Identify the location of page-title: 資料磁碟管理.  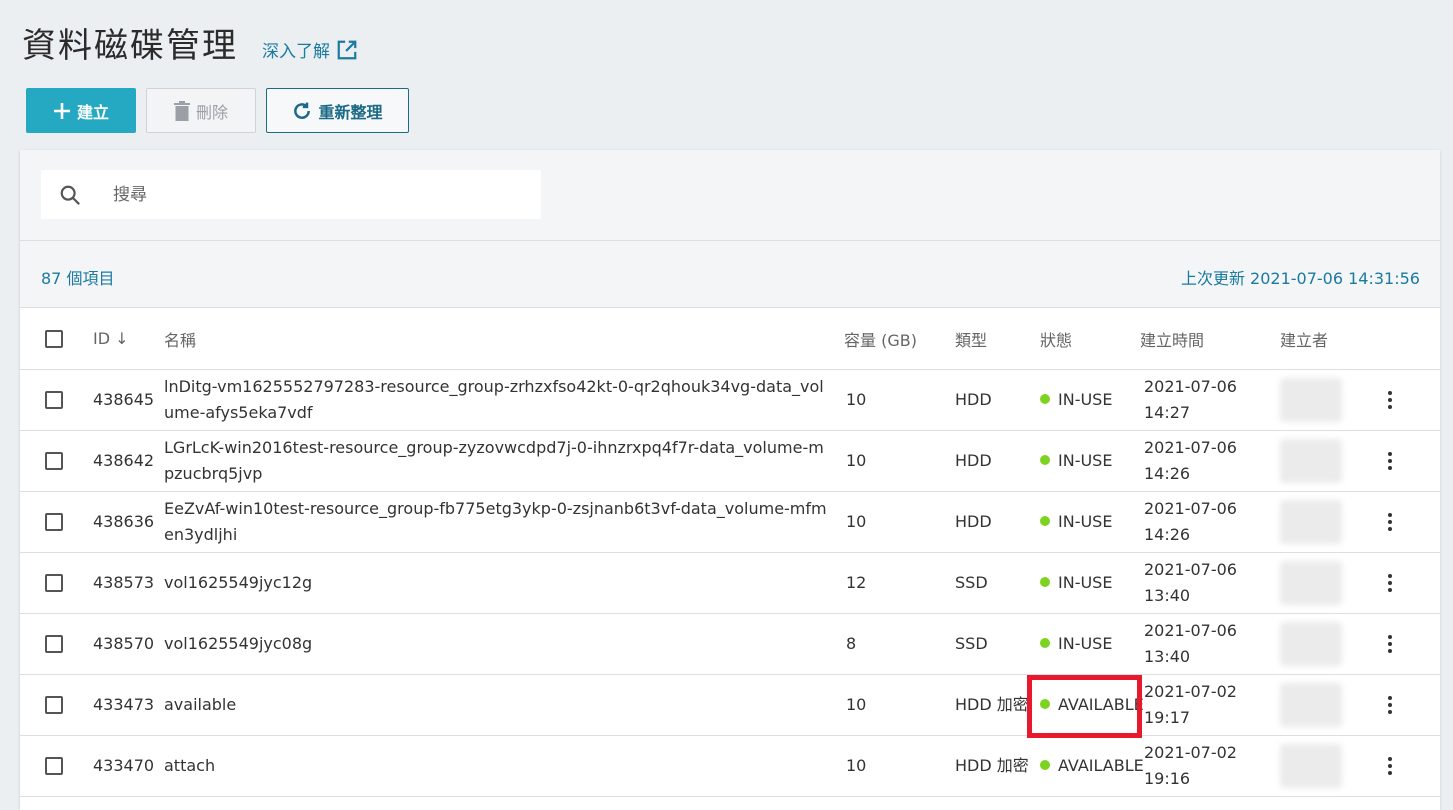
(130, 46).